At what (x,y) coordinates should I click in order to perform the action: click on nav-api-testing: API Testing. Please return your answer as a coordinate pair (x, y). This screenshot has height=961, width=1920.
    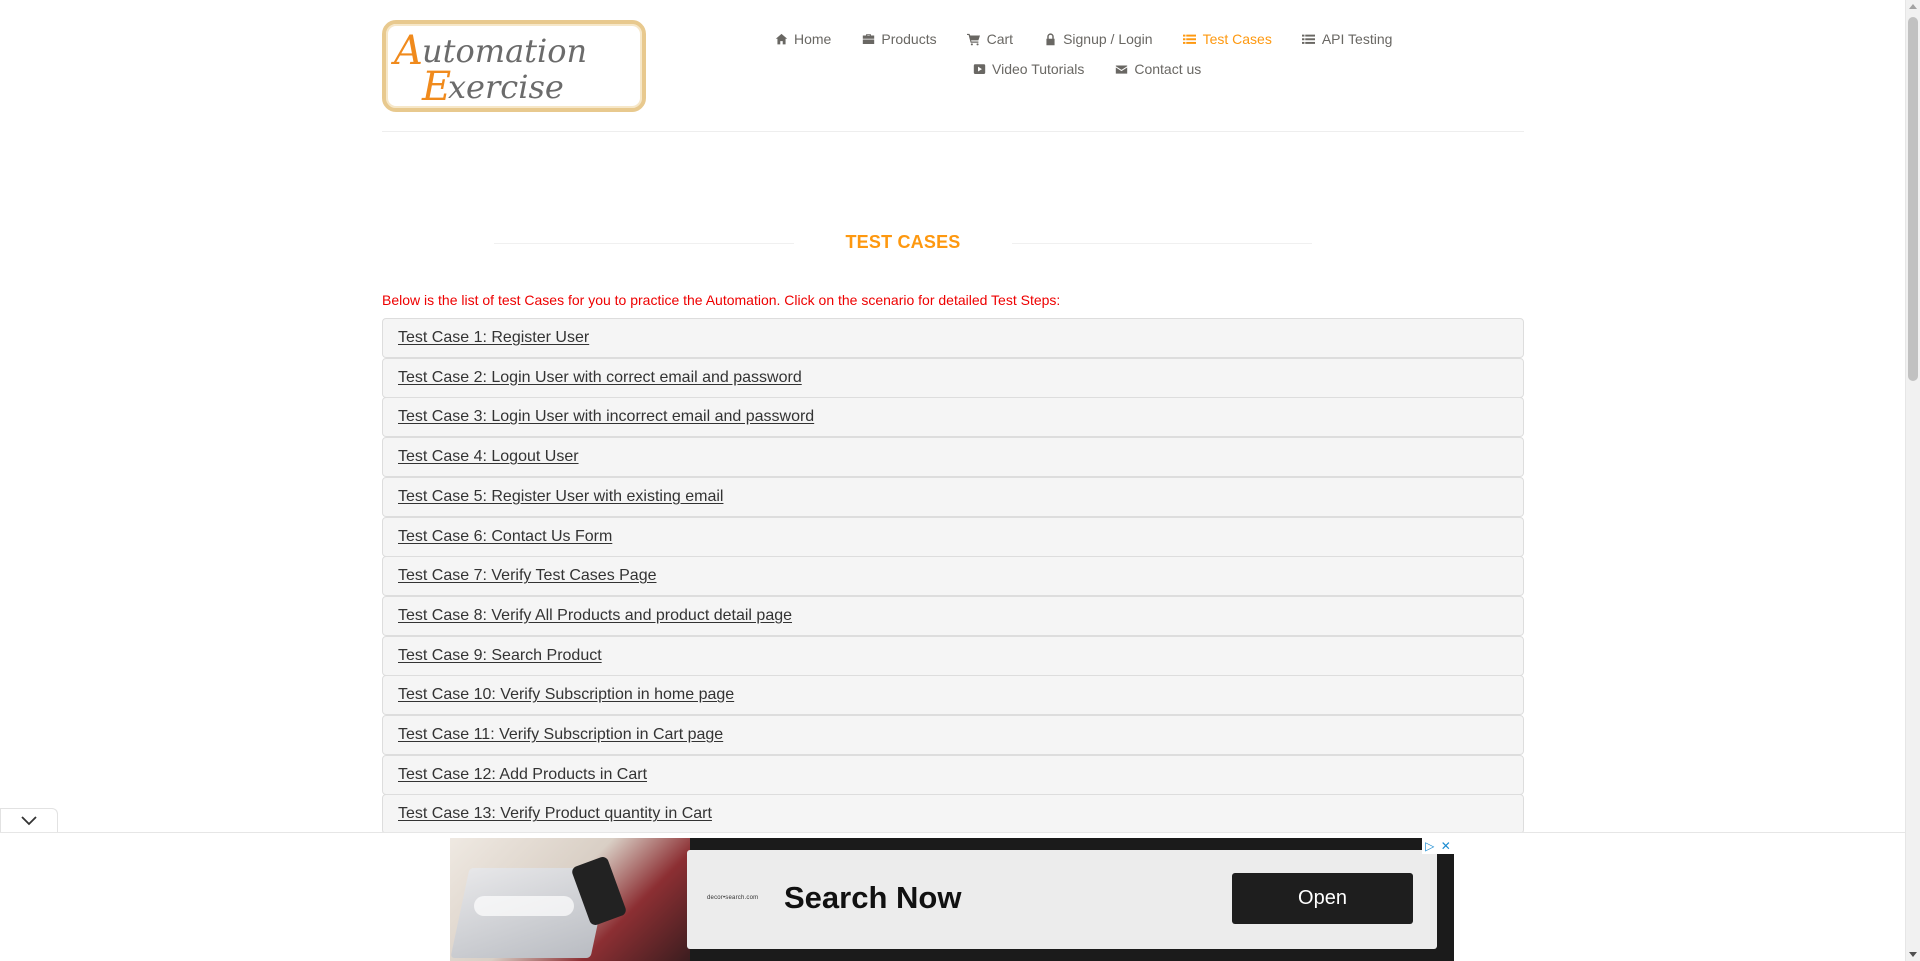
    Looking at the image, I should click on (1347, 39).